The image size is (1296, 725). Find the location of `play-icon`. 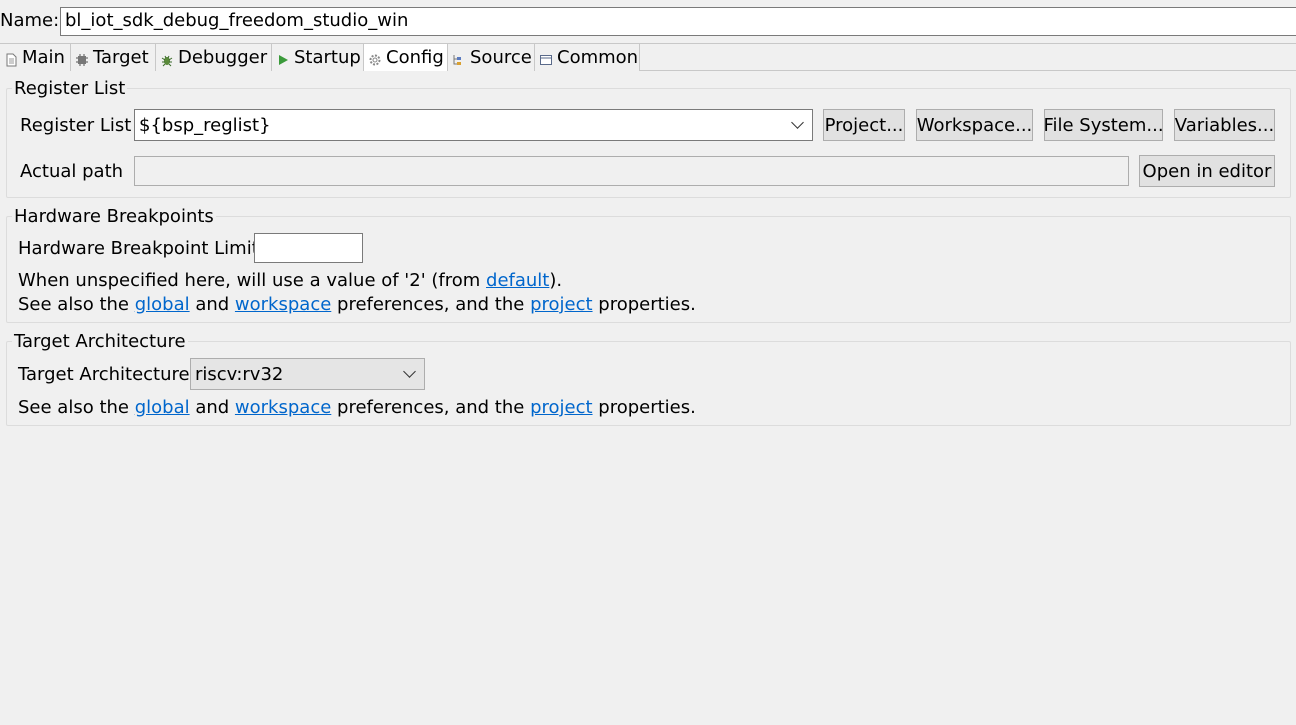

play-icon is located at coordinates (283, 58).